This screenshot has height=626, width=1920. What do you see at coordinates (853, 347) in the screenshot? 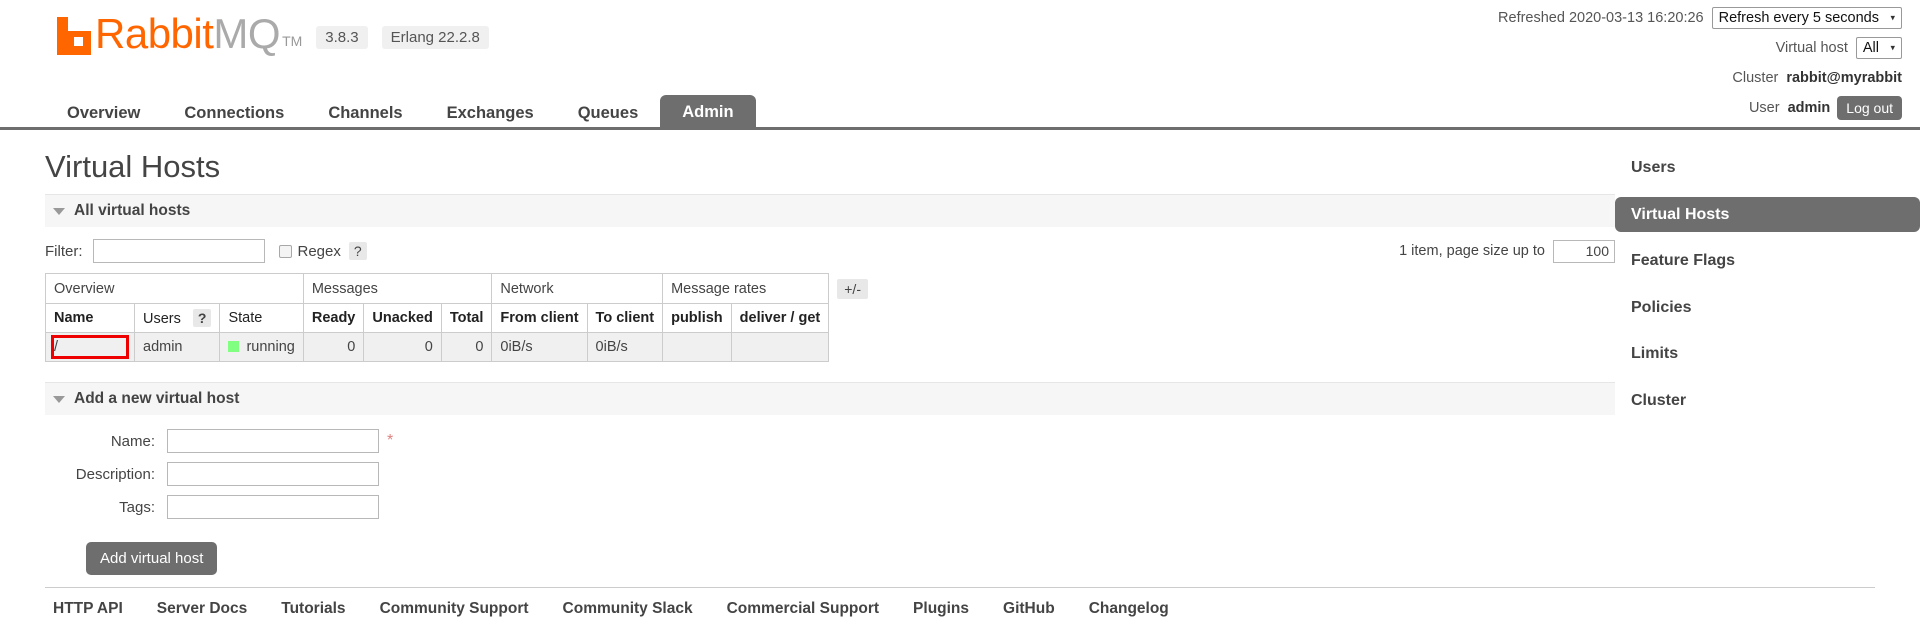
I see `cell-spacer` at bounding box center [853, 347].